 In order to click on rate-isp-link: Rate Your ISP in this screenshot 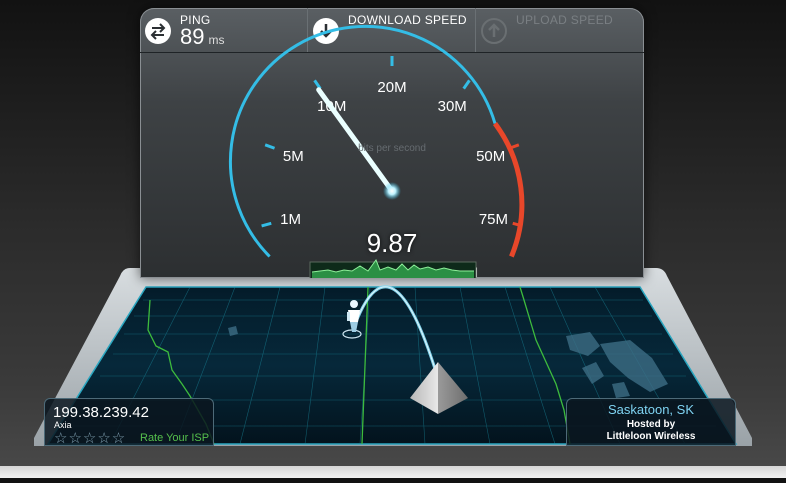, I will do `click(174, 438)`.